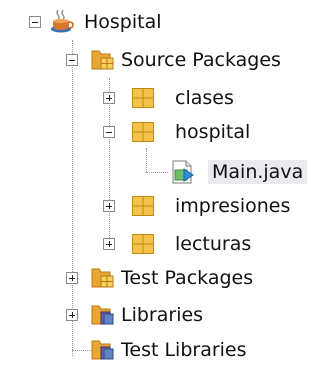  Describe the element at coordinates (201, 60) in the screenshot. I see `source-packages-label: Source Packages` at that location.